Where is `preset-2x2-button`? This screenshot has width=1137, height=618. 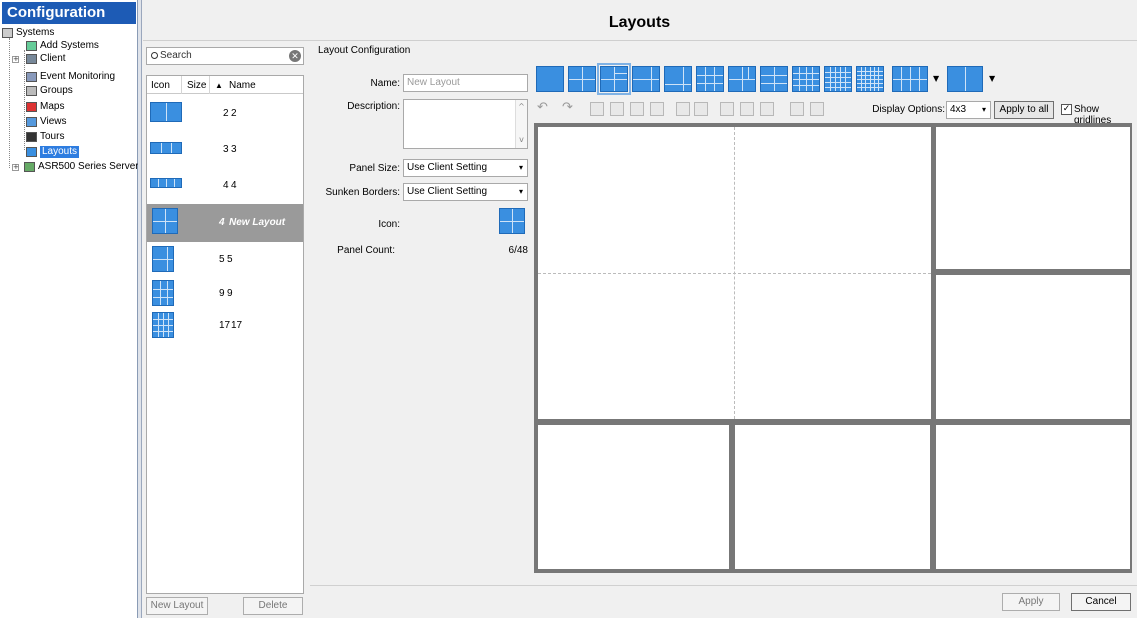 preset-2x2-button is located at coordinates (582, 79).